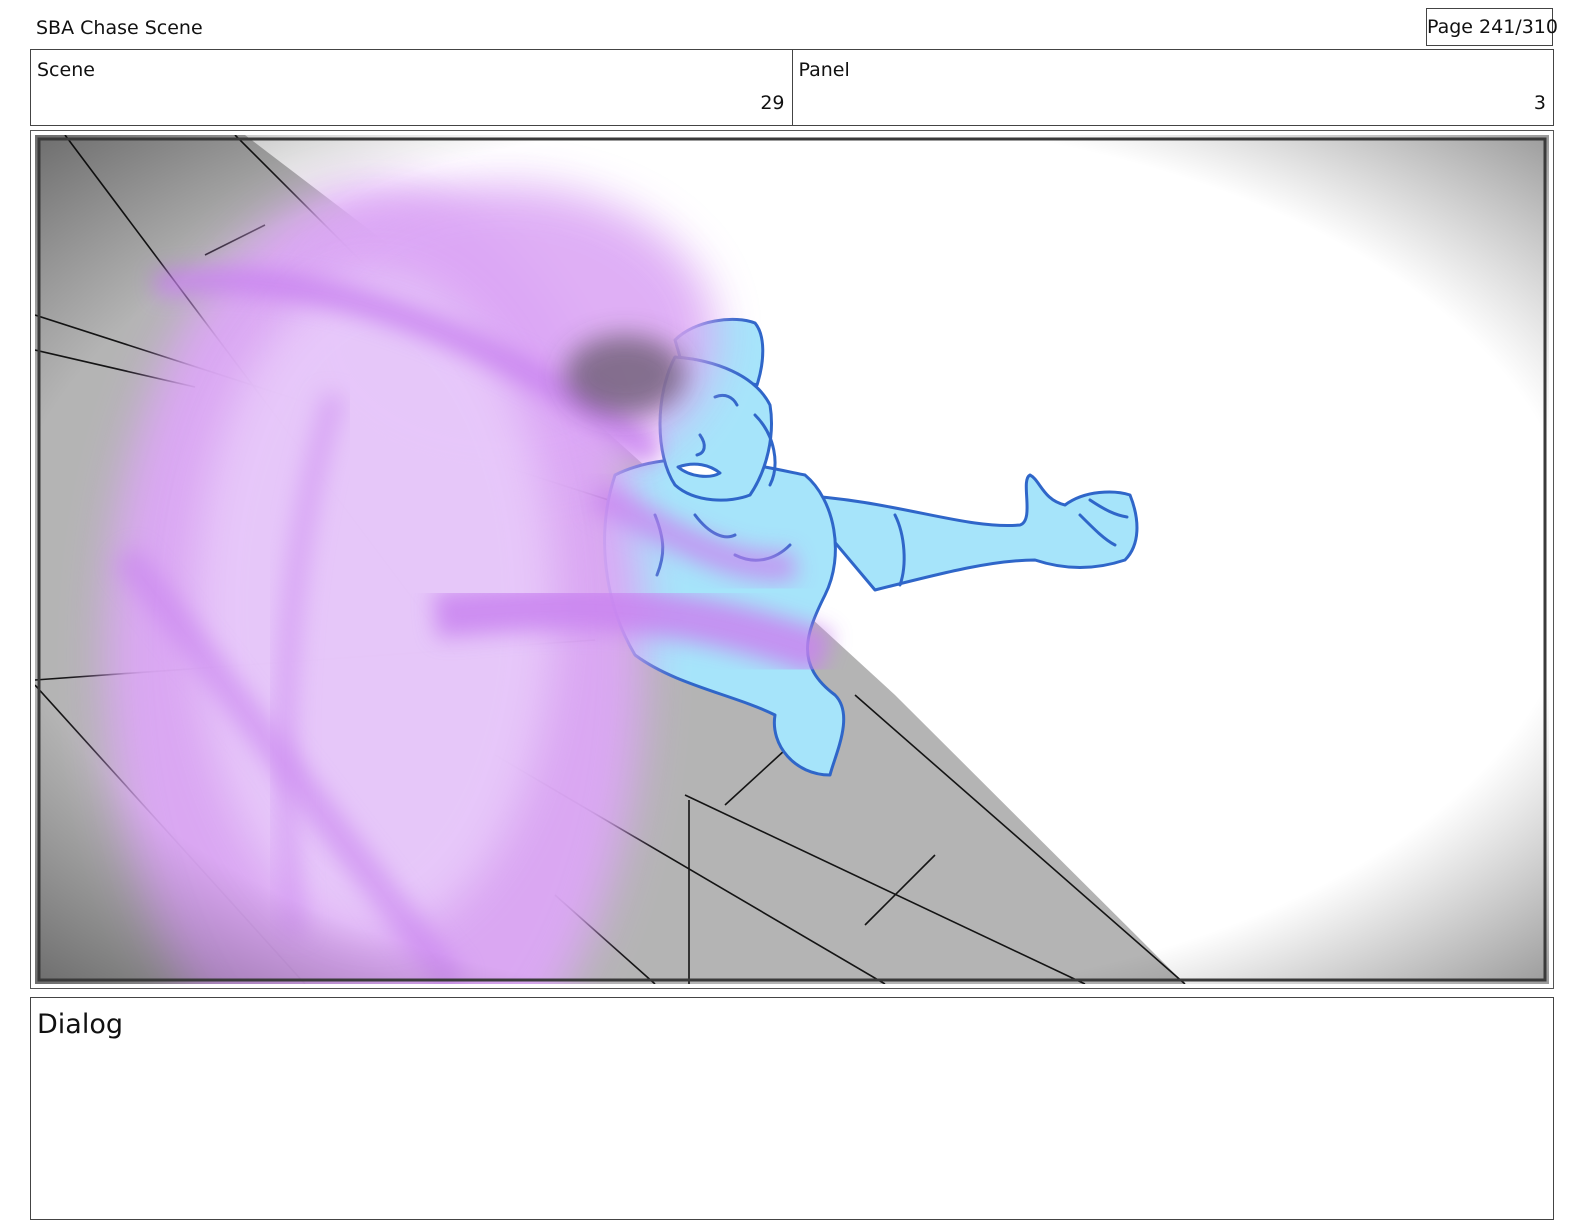  Describe the element at coordinates (1172, 87) in the screenshot. I see `panel-cell: Panel 3` at that location.